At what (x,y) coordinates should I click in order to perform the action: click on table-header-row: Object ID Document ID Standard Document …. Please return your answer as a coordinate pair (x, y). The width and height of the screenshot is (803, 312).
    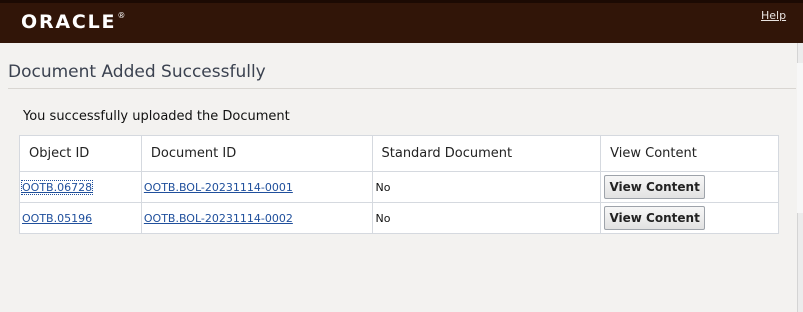
    Looking at the image, I should click on (399, 153).